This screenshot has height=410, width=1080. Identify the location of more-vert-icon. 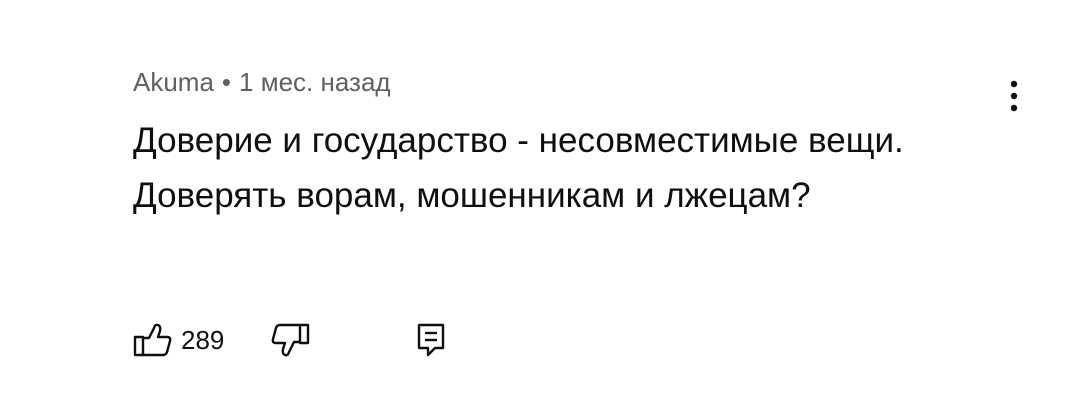
(1014, 96).